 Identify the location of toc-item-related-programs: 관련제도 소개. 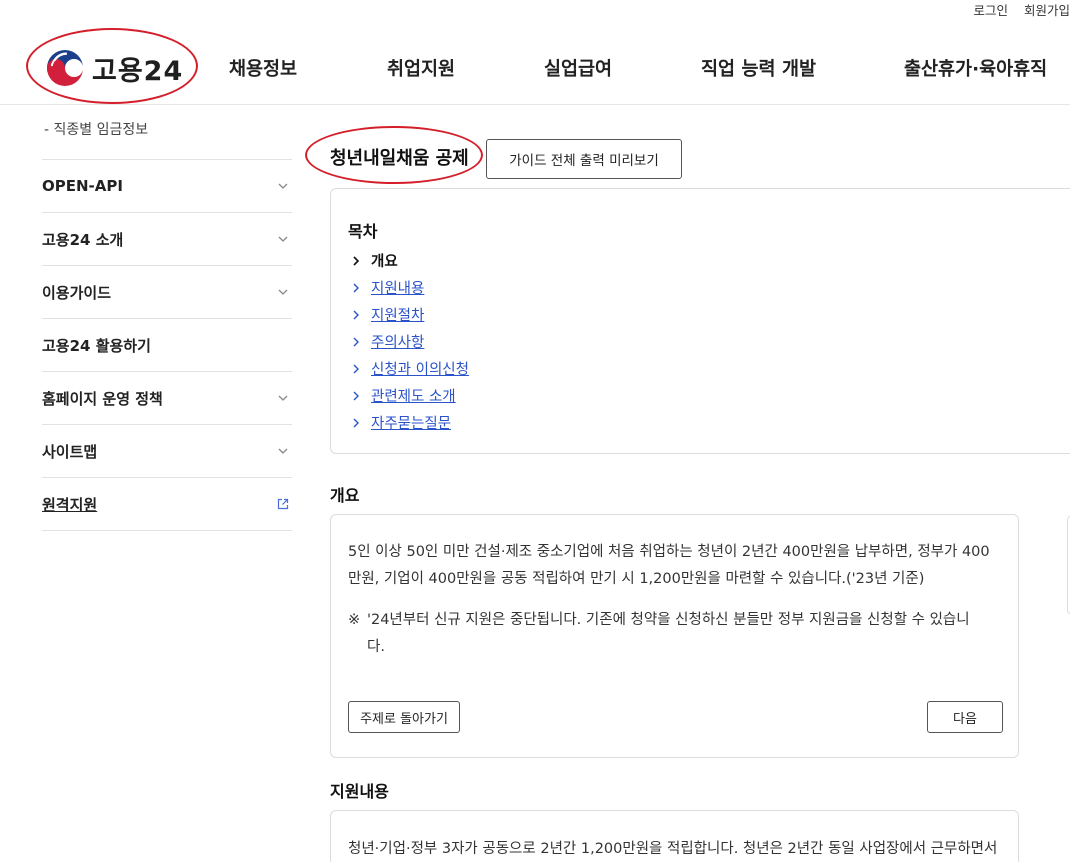
(410, 395).